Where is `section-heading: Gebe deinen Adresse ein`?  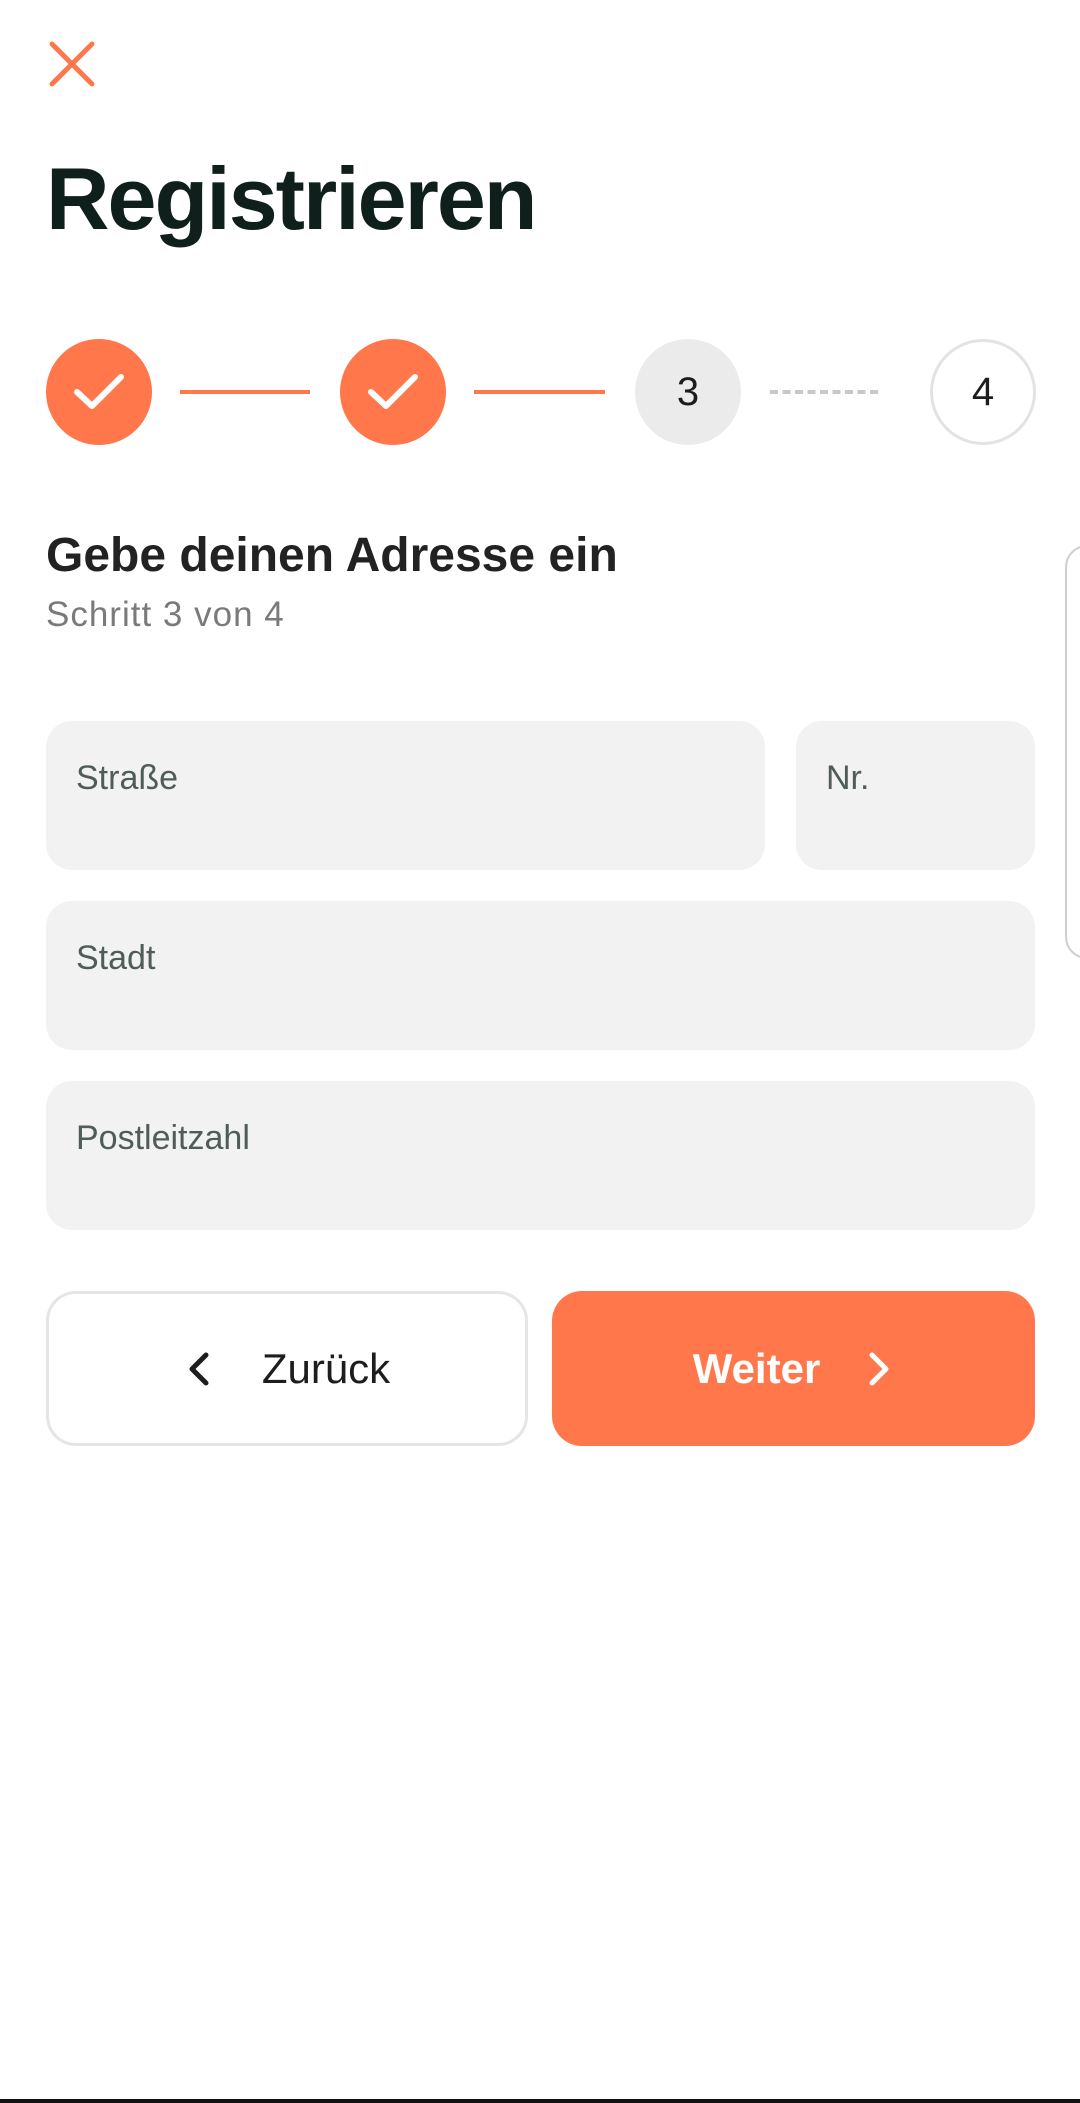 section-heading: Gebe deinen Adresse ein is located at coordinates (332, 555).